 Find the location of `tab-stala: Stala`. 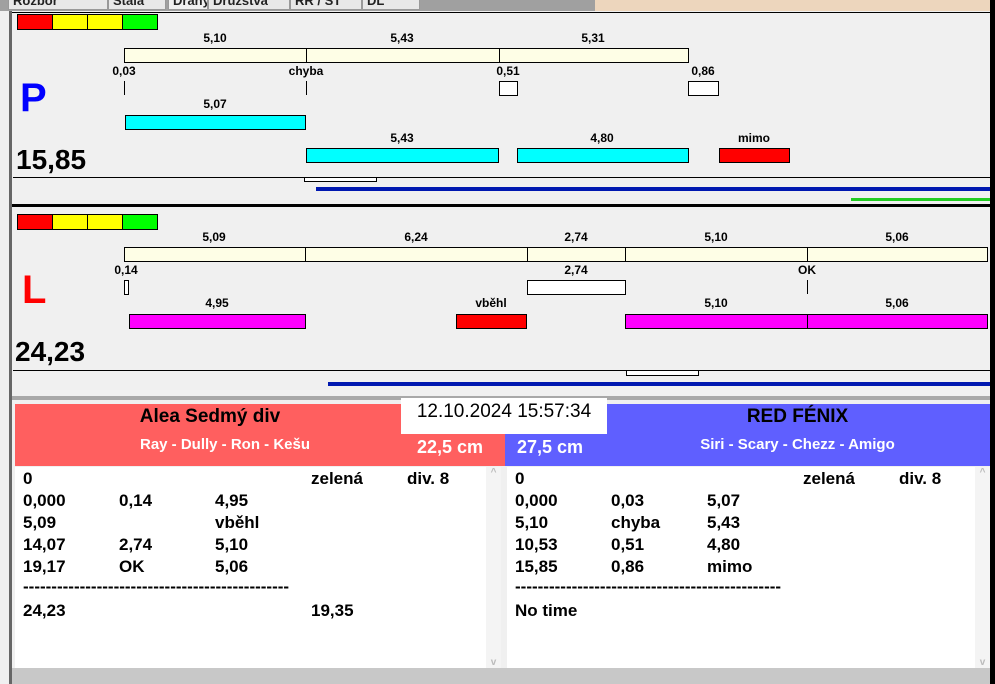

tab-stala: Stala is located at coordinates (137, 5).